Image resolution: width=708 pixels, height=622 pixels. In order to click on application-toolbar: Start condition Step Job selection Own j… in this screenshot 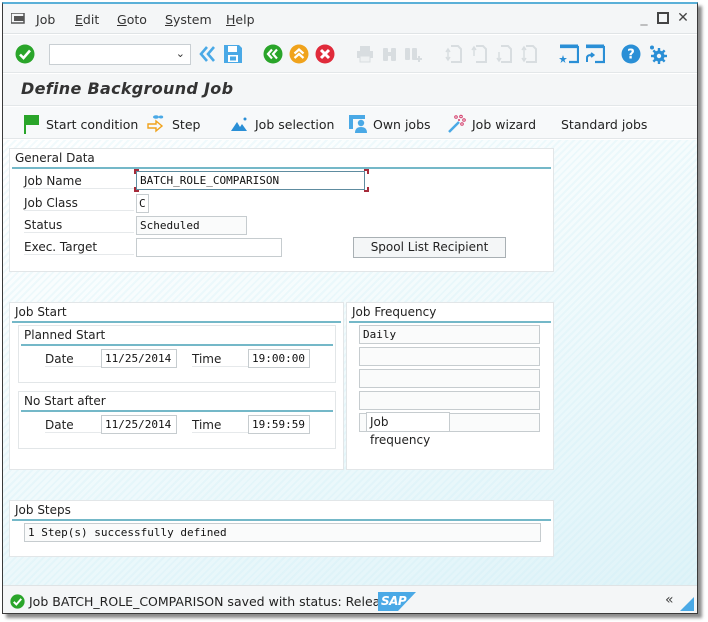, I will do `click(350, 123)`.